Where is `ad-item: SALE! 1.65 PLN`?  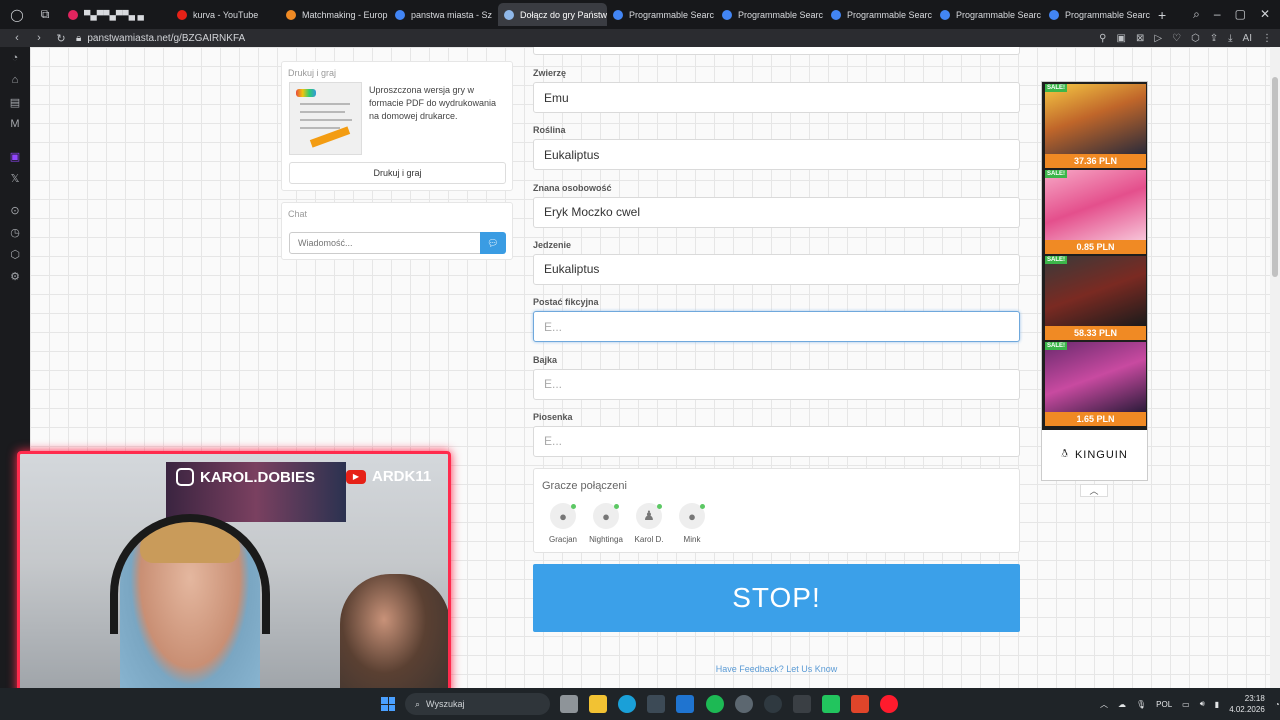
ad-item: SALE! 1.65 PLN is located at coordinates (1095, 384).